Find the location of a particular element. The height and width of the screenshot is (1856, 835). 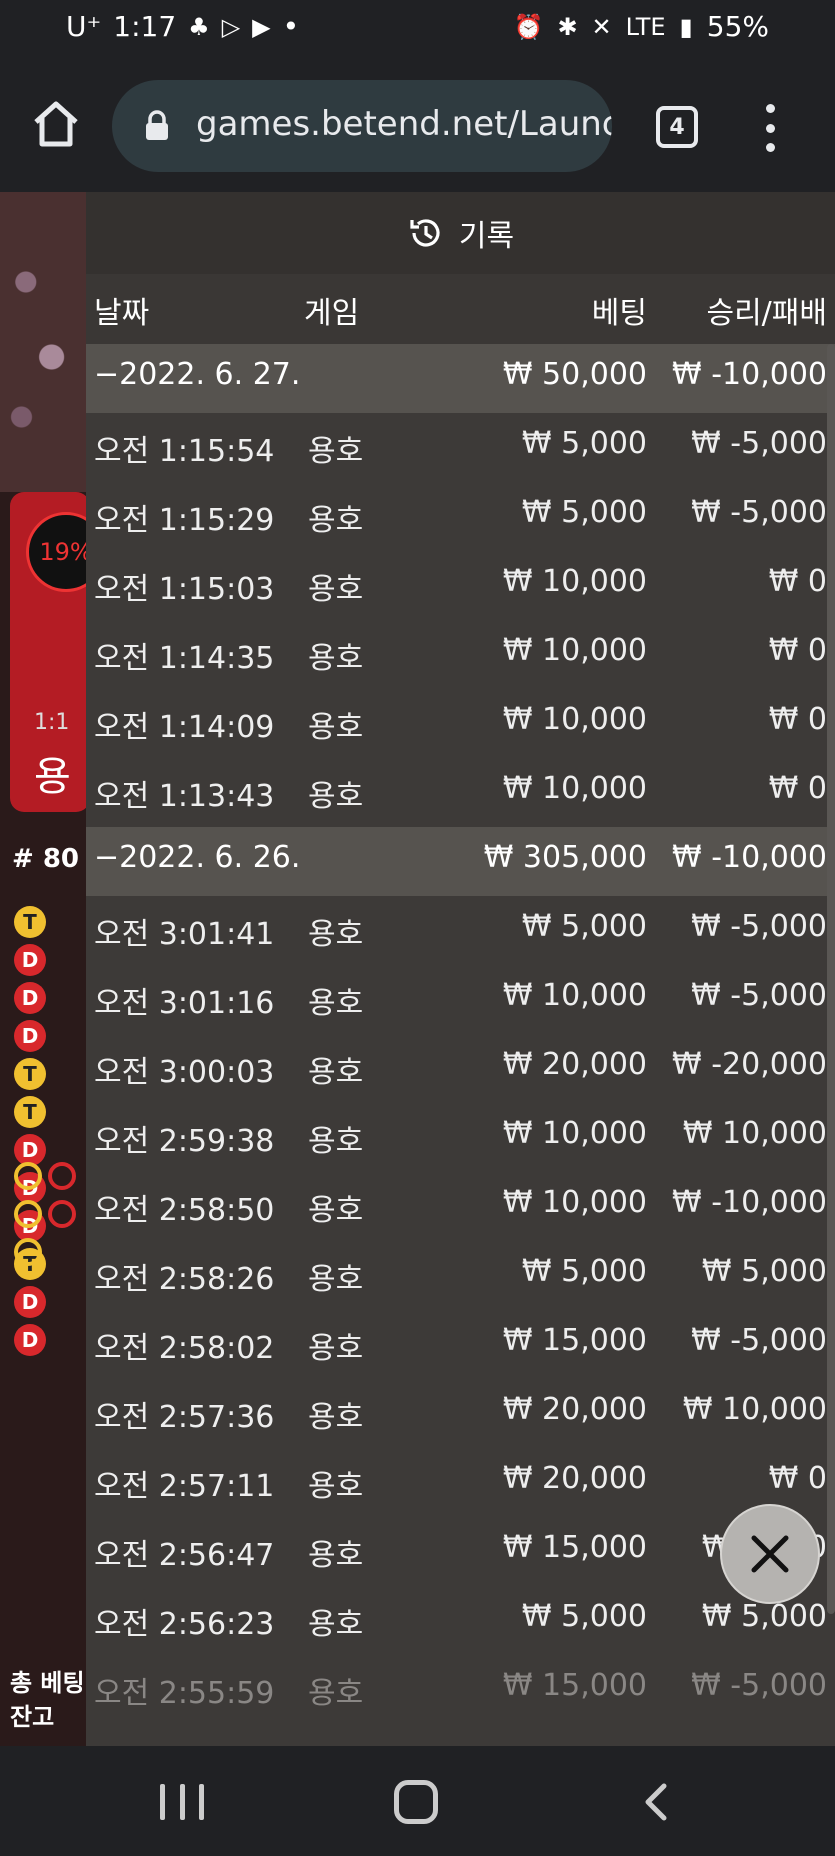

table-row: 오전 2:57:36 용호 ₩ 20,000 ₩ 10,000 is located at coordinates (460, 1413).